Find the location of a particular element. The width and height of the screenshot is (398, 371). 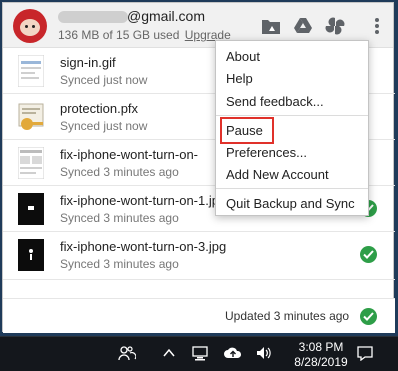

network-icon is located at coordinates (200, 353).